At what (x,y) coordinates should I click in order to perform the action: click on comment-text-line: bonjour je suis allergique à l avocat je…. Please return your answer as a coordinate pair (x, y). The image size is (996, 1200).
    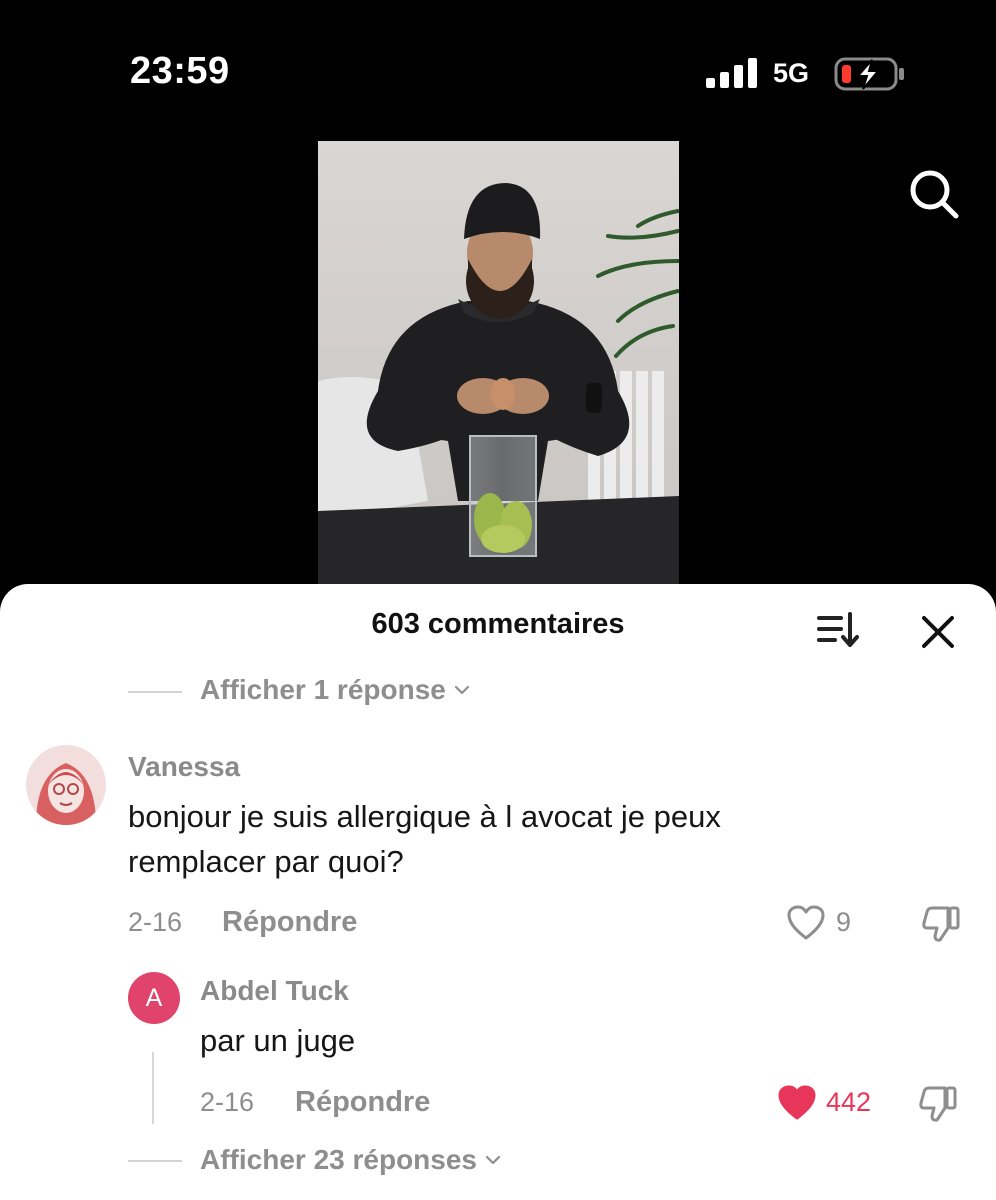
    Looking at the image, I should click on (424, 816).